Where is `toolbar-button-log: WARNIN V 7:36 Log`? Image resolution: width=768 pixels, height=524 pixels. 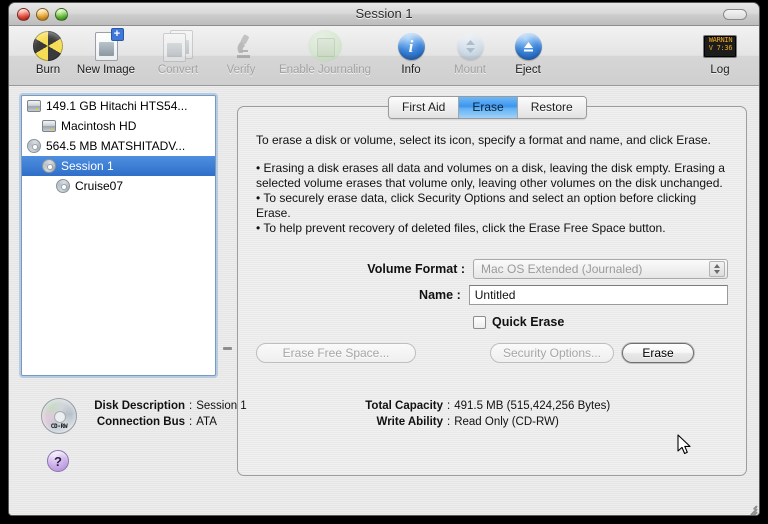
toolbar-button-log: WARNIN V 7:36 Log is located at coordinates (720, 52).